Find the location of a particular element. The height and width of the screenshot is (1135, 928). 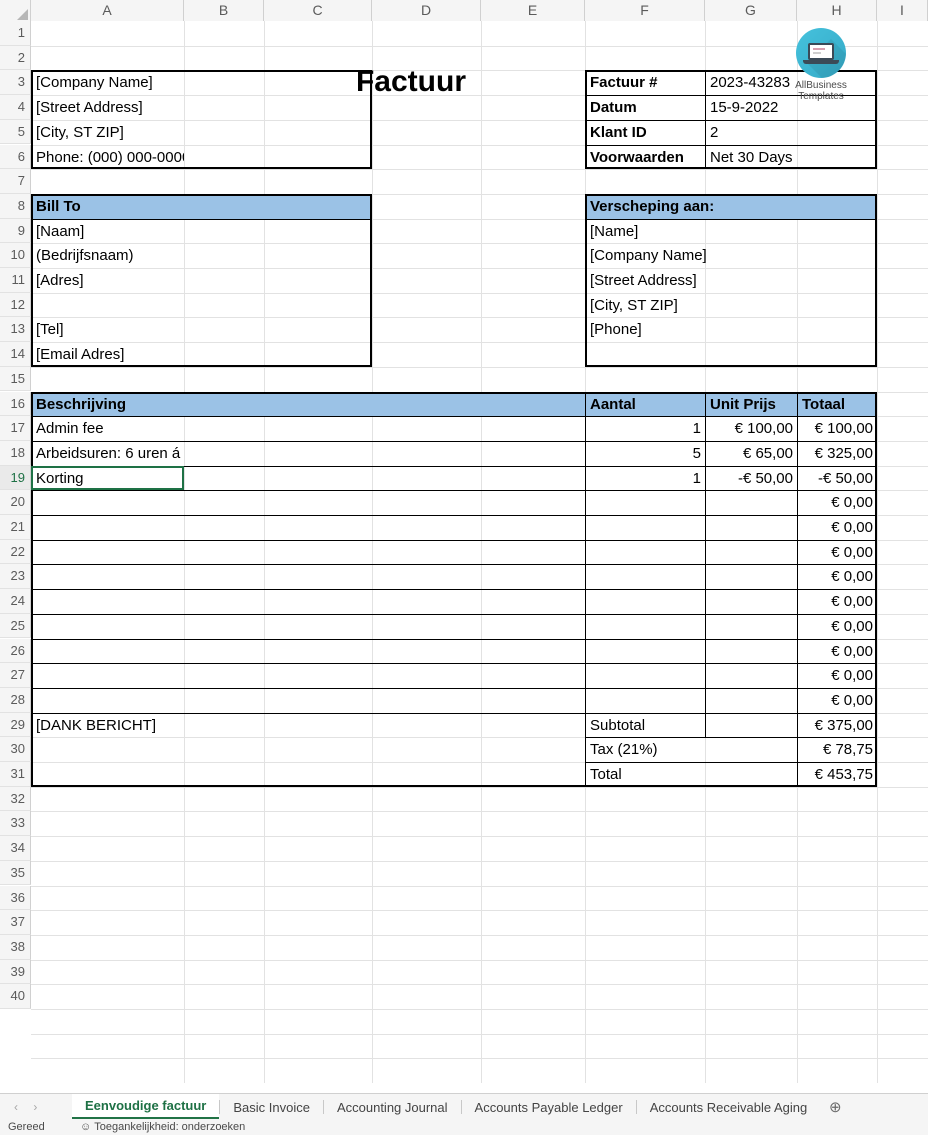

row-header-37: 37 is located at coordinates (15, 922).